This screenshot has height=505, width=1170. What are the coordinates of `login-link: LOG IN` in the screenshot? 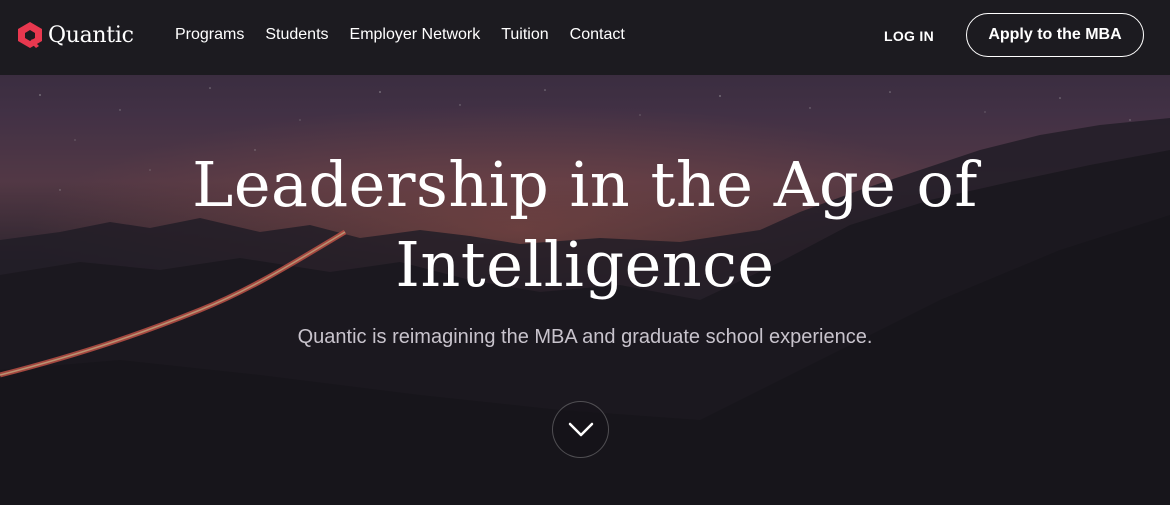 It's located at (909, 36).